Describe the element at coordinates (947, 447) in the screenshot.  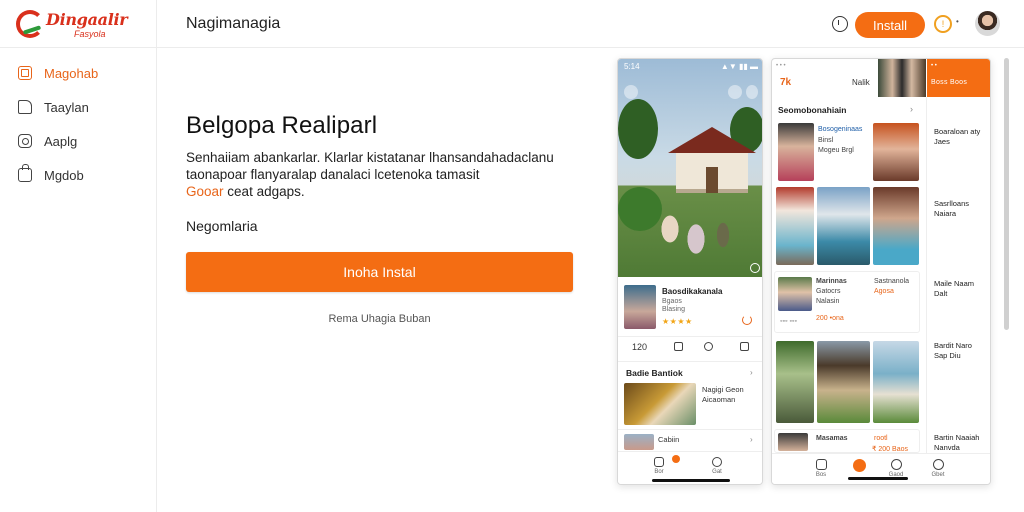
I see `side-list-sub: Nanvda` at that location.